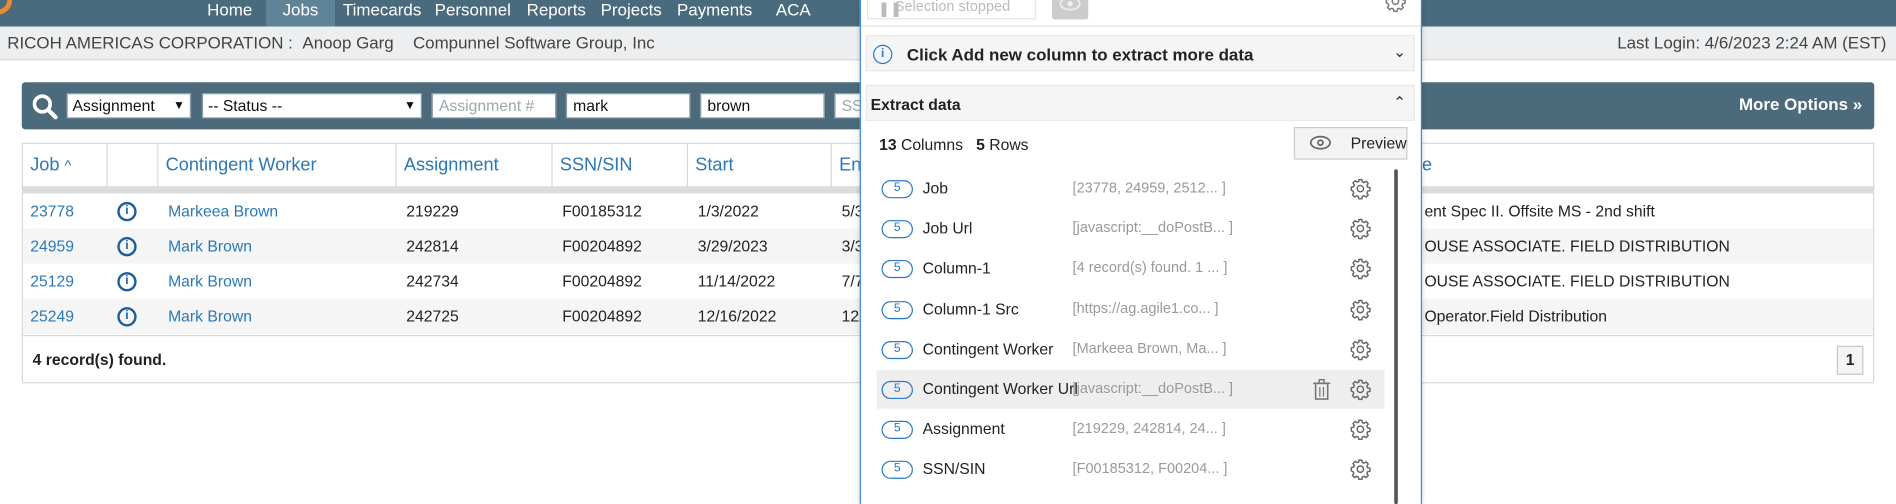 This screenshot has width=1896, height=504. Describe the element at coordinates (1350, 143) in the screenshot. I see `preview-button: Preview` at that location.